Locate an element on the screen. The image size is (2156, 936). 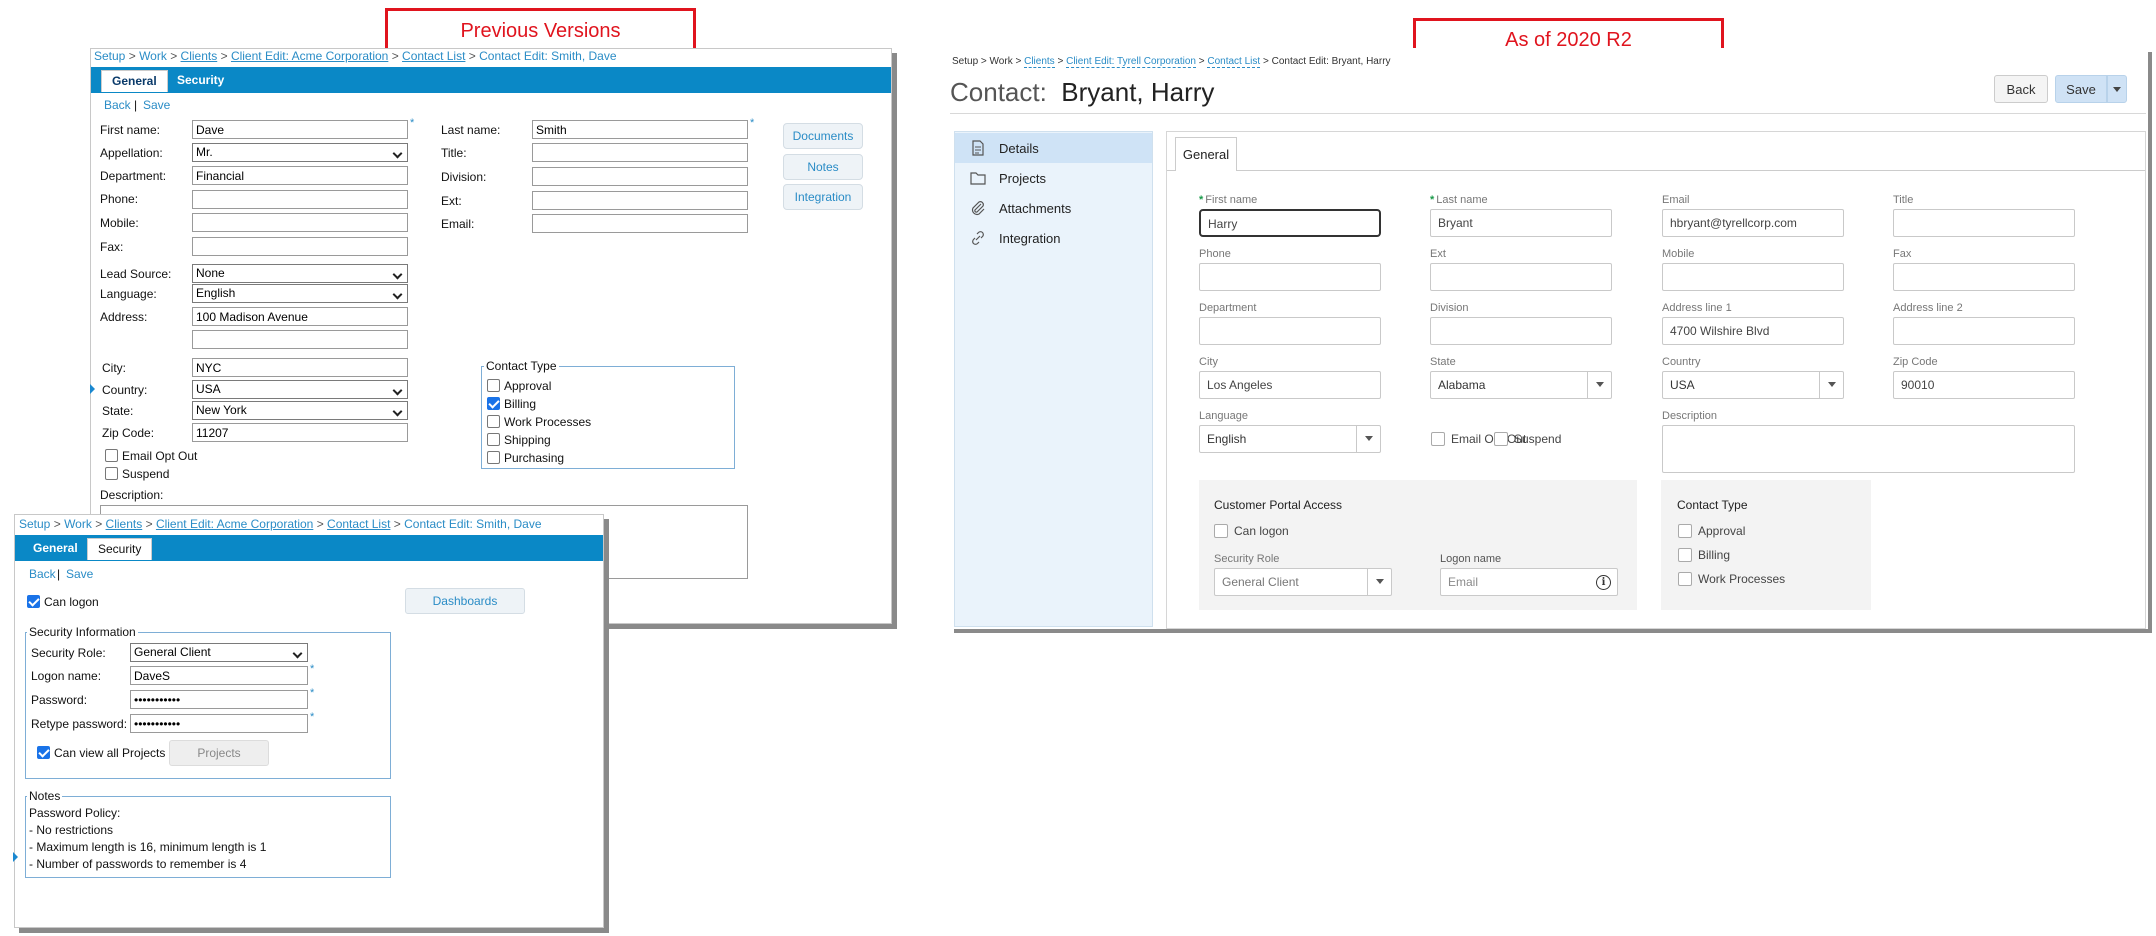
projects-button: Projects is located at coordinates (219, 753).